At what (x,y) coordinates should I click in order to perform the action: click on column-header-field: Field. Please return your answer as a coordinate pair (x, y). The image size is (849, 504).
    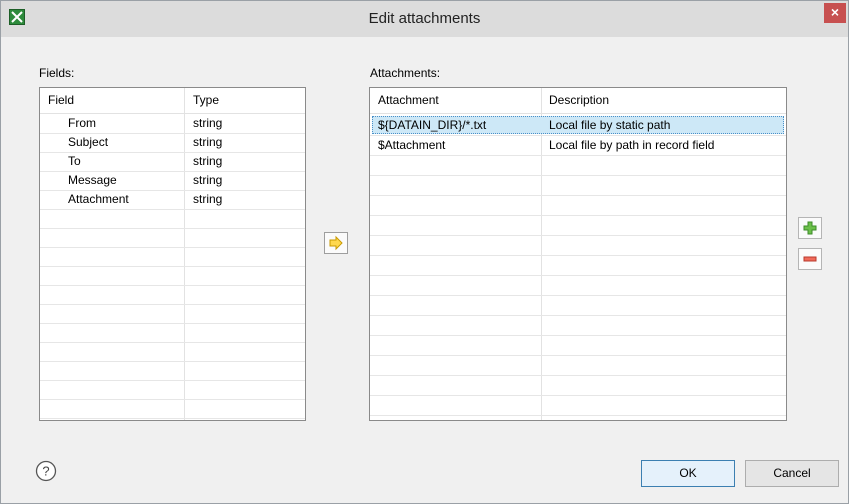
    Looking at the image, I should click on (112, 100).